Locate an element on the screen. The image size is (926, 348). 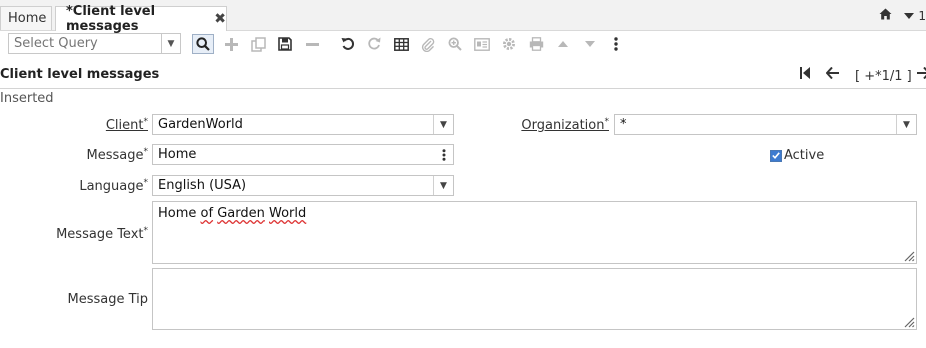
process-button is located at coordinates (509, 44).